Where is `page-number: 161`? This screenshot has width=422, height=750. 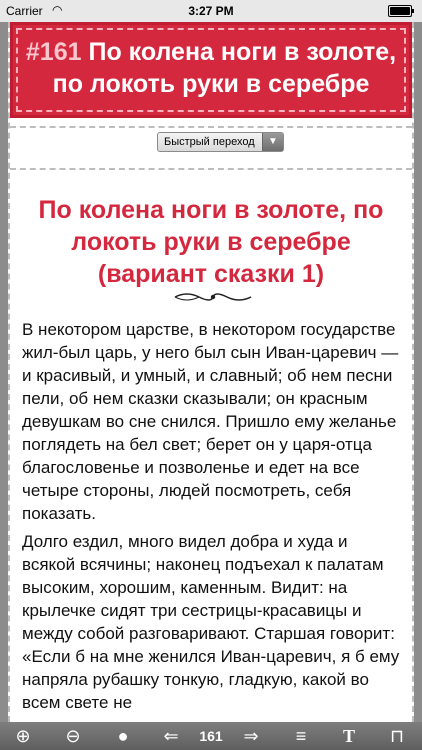 page-number: 161 is located at coordinates (211, 736).